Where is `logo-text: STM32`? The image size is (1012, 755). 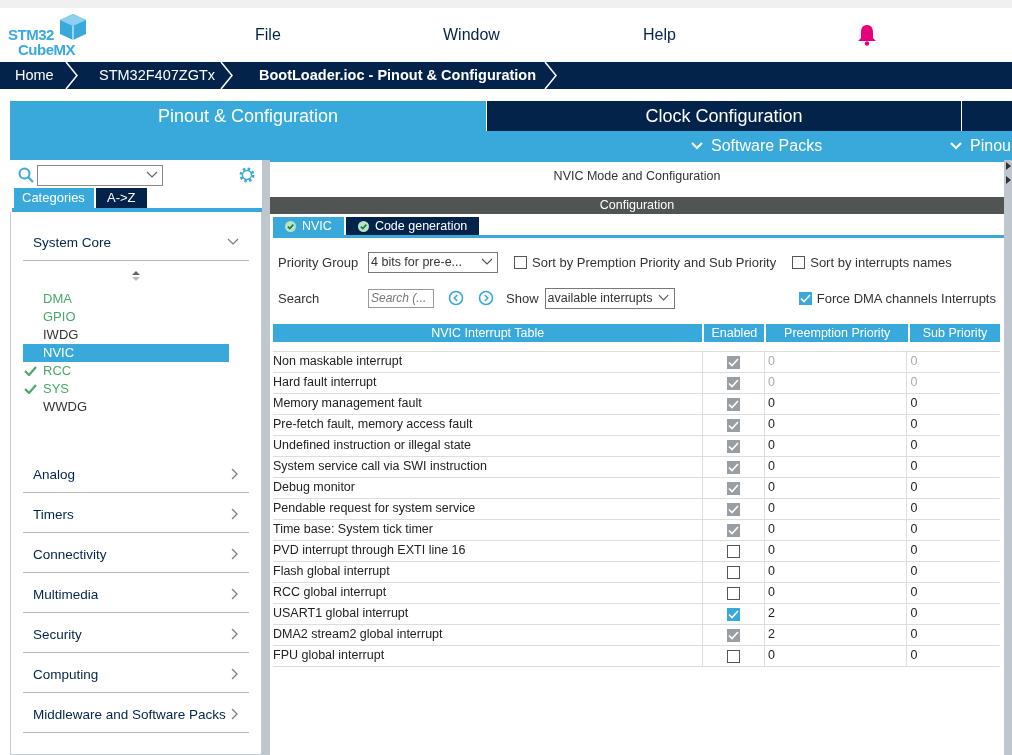 logo-text: STM32 is located at coordinates (31, 34).